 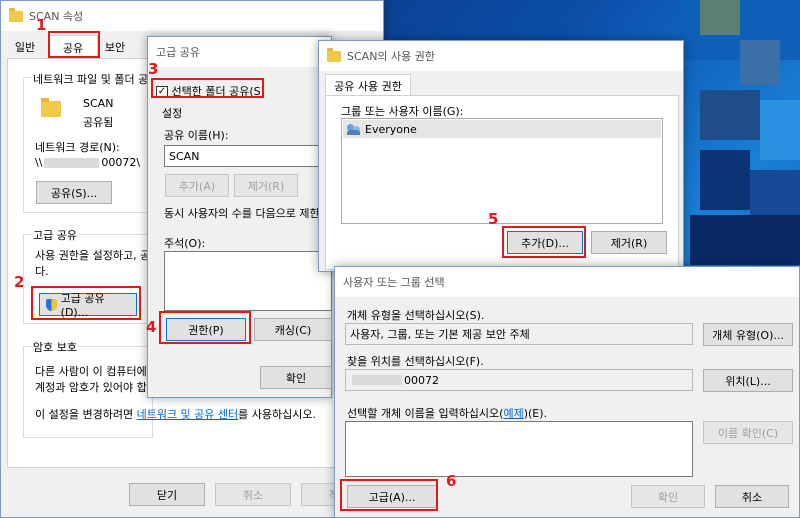 I want to click on change-setting-text: 이 설정을 변경하려면 네트워크 및 공유 센터를 사용하십시오., so click(x=175, y=414).